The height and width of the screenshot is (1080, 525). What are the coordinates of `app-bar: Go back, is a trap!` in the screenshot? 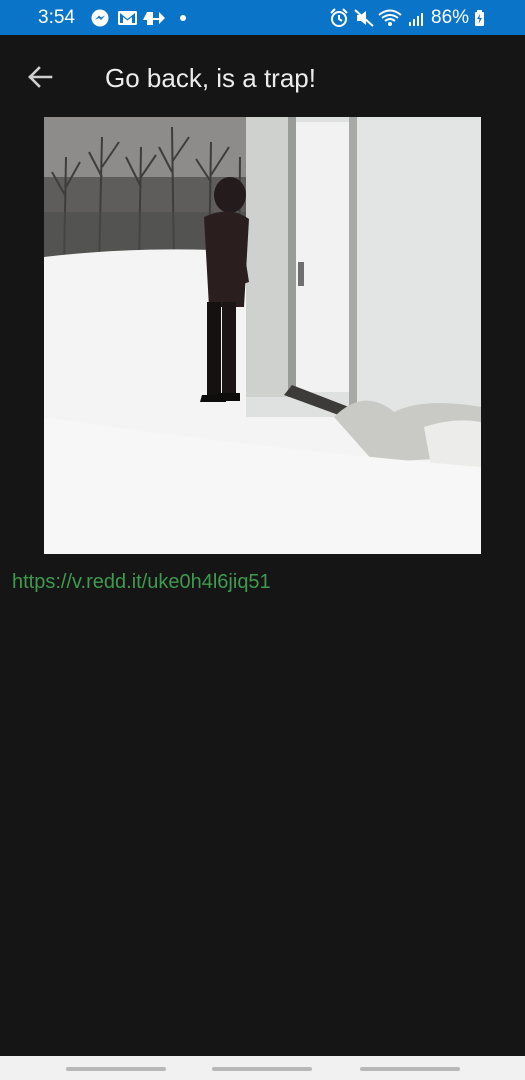 It's located at (262, 76).